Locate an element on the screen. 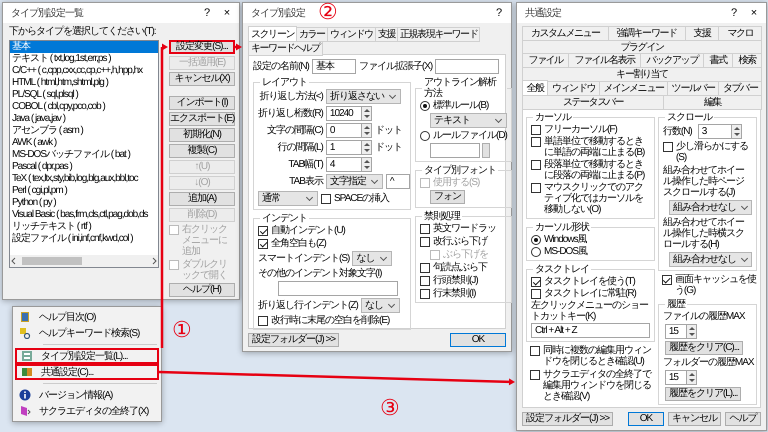  list-item: AWK ( awk ) is located at coordinates (84, 143).